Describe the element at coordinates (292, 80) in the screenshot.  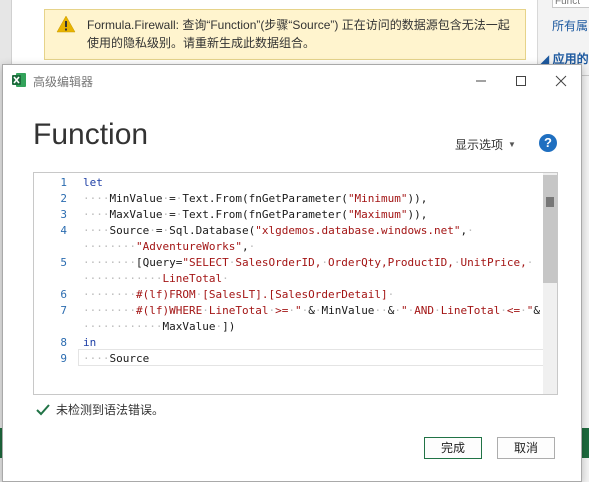
I see `dialog-titlebar: 高级编辑器` at that location.